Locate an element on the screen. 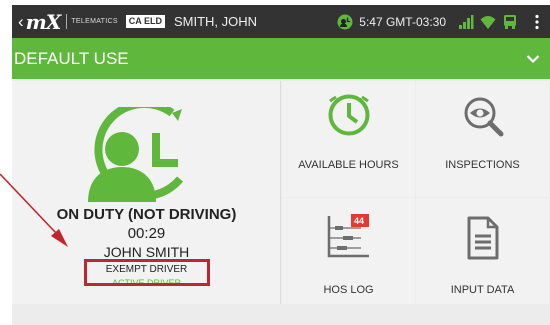 The width and height of the screenshot is (550, 325). mode-title: DEFAULT USE is located at coordinates (71, 58).